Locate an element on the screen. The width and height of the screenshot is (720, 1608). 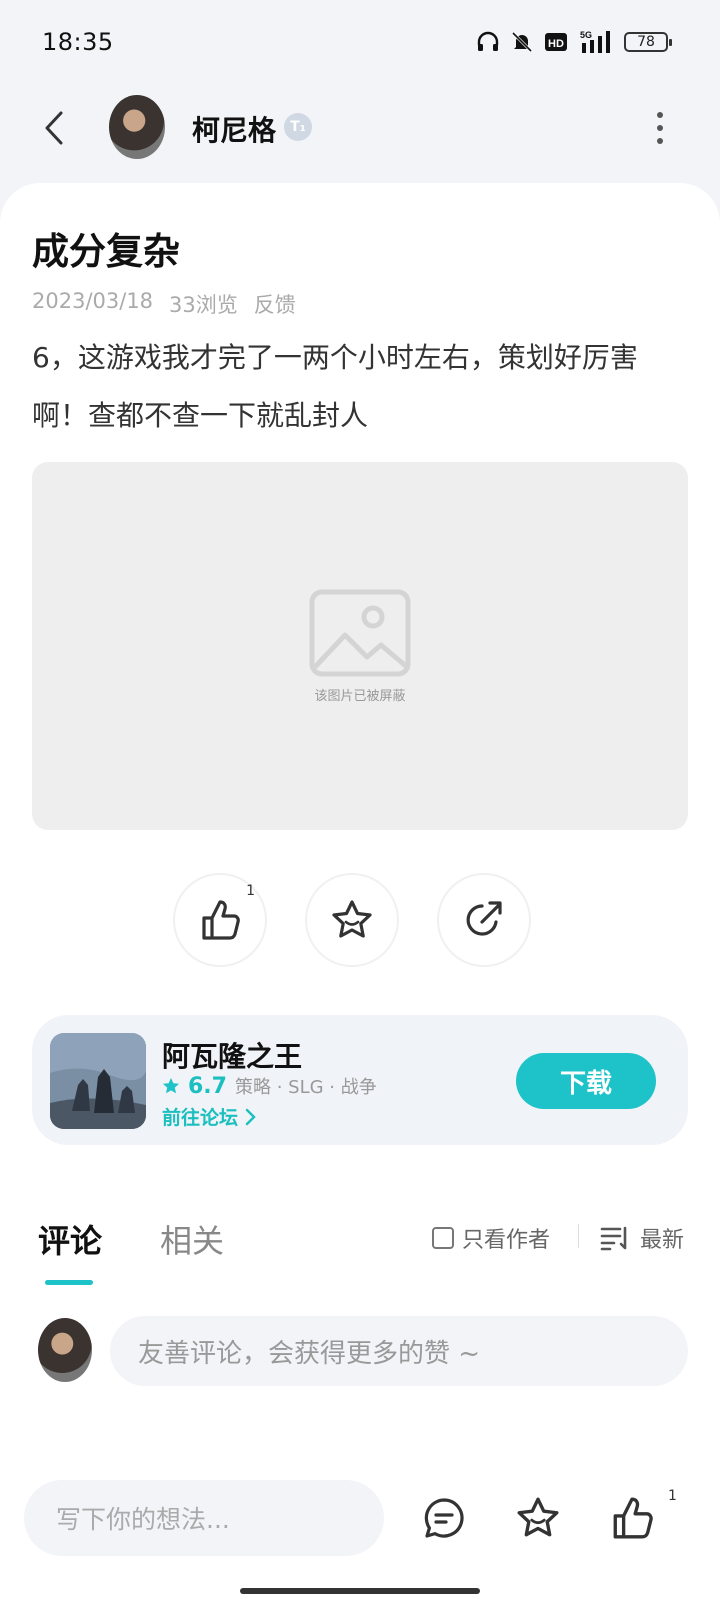
only-author-label: 只看作者 is located at coordinates (506, 1240).